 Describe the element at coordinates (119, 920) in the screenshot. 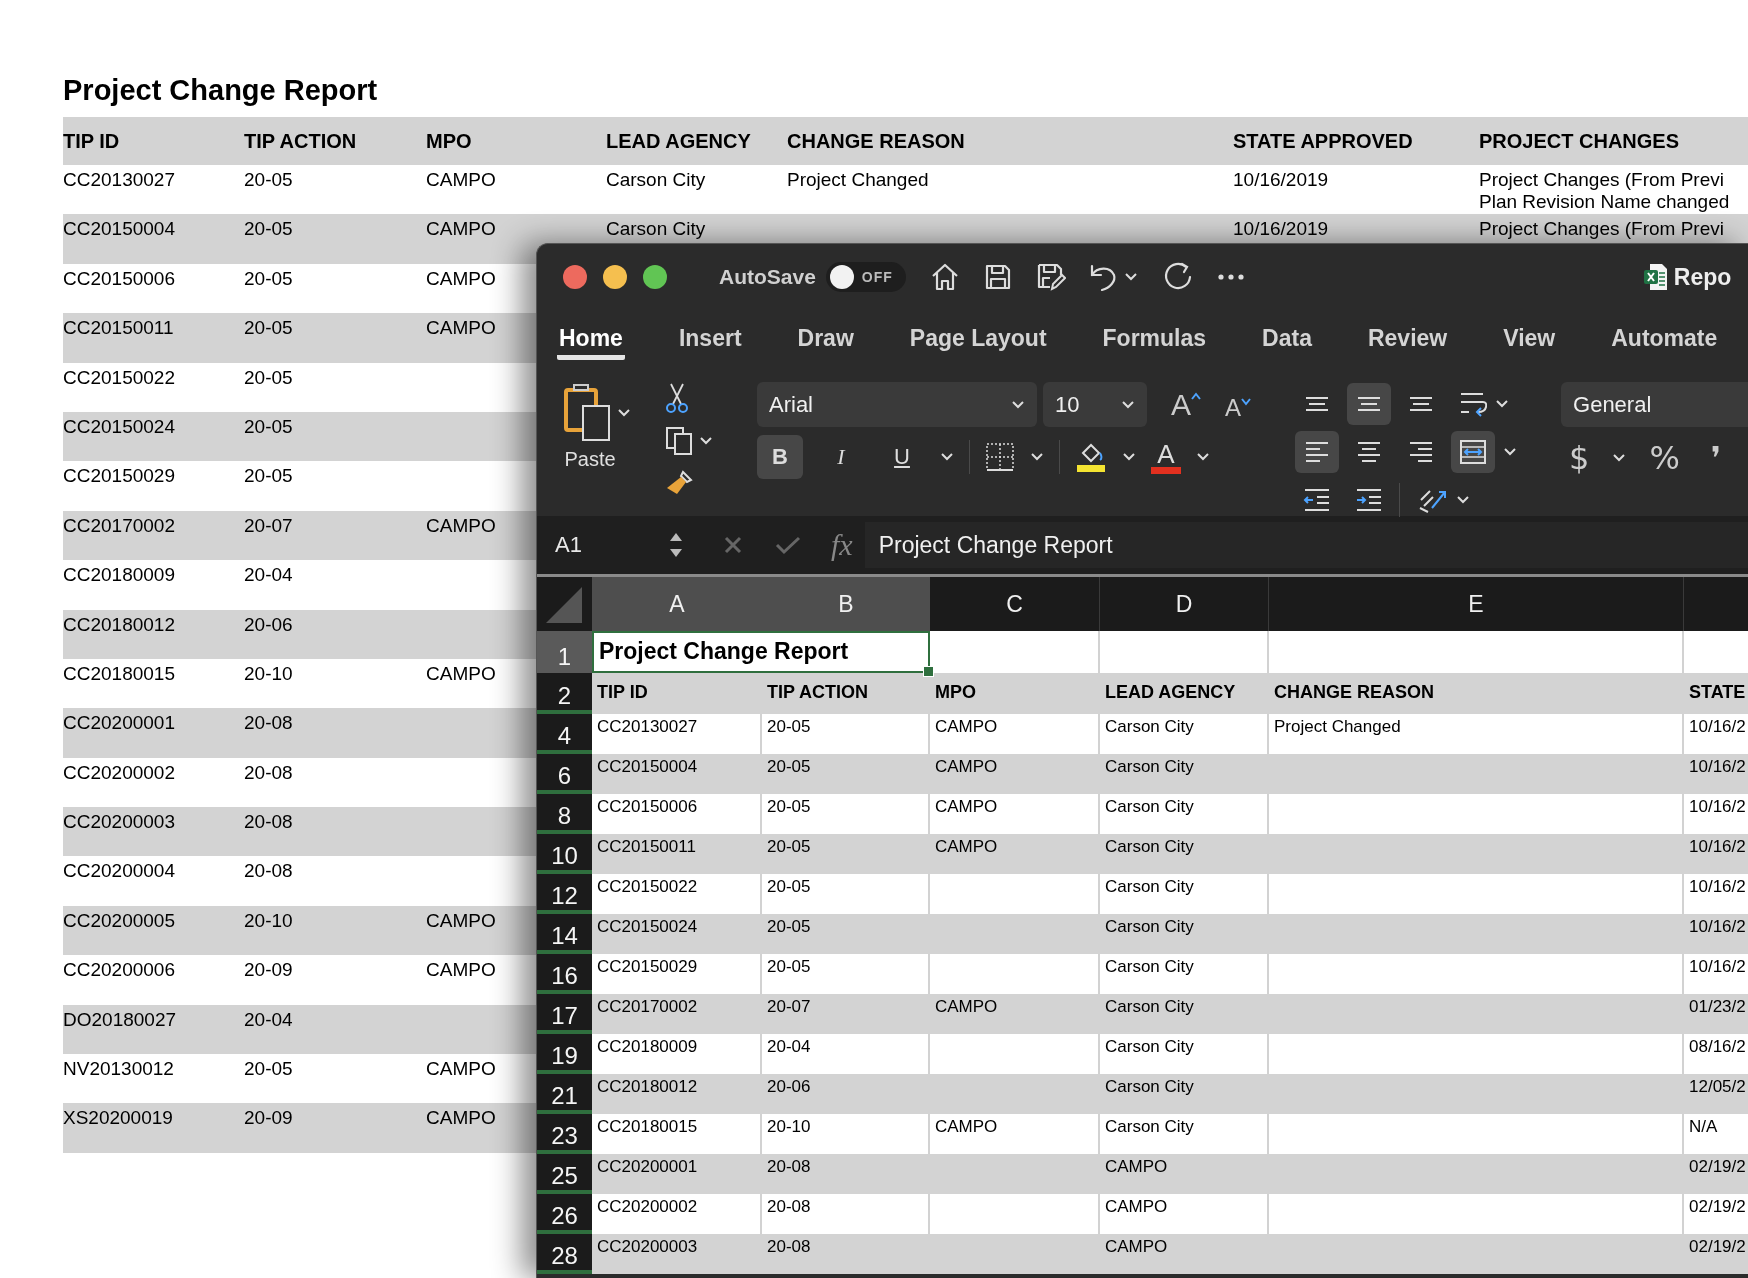

I see `table-cell: CC20200005` at that location.